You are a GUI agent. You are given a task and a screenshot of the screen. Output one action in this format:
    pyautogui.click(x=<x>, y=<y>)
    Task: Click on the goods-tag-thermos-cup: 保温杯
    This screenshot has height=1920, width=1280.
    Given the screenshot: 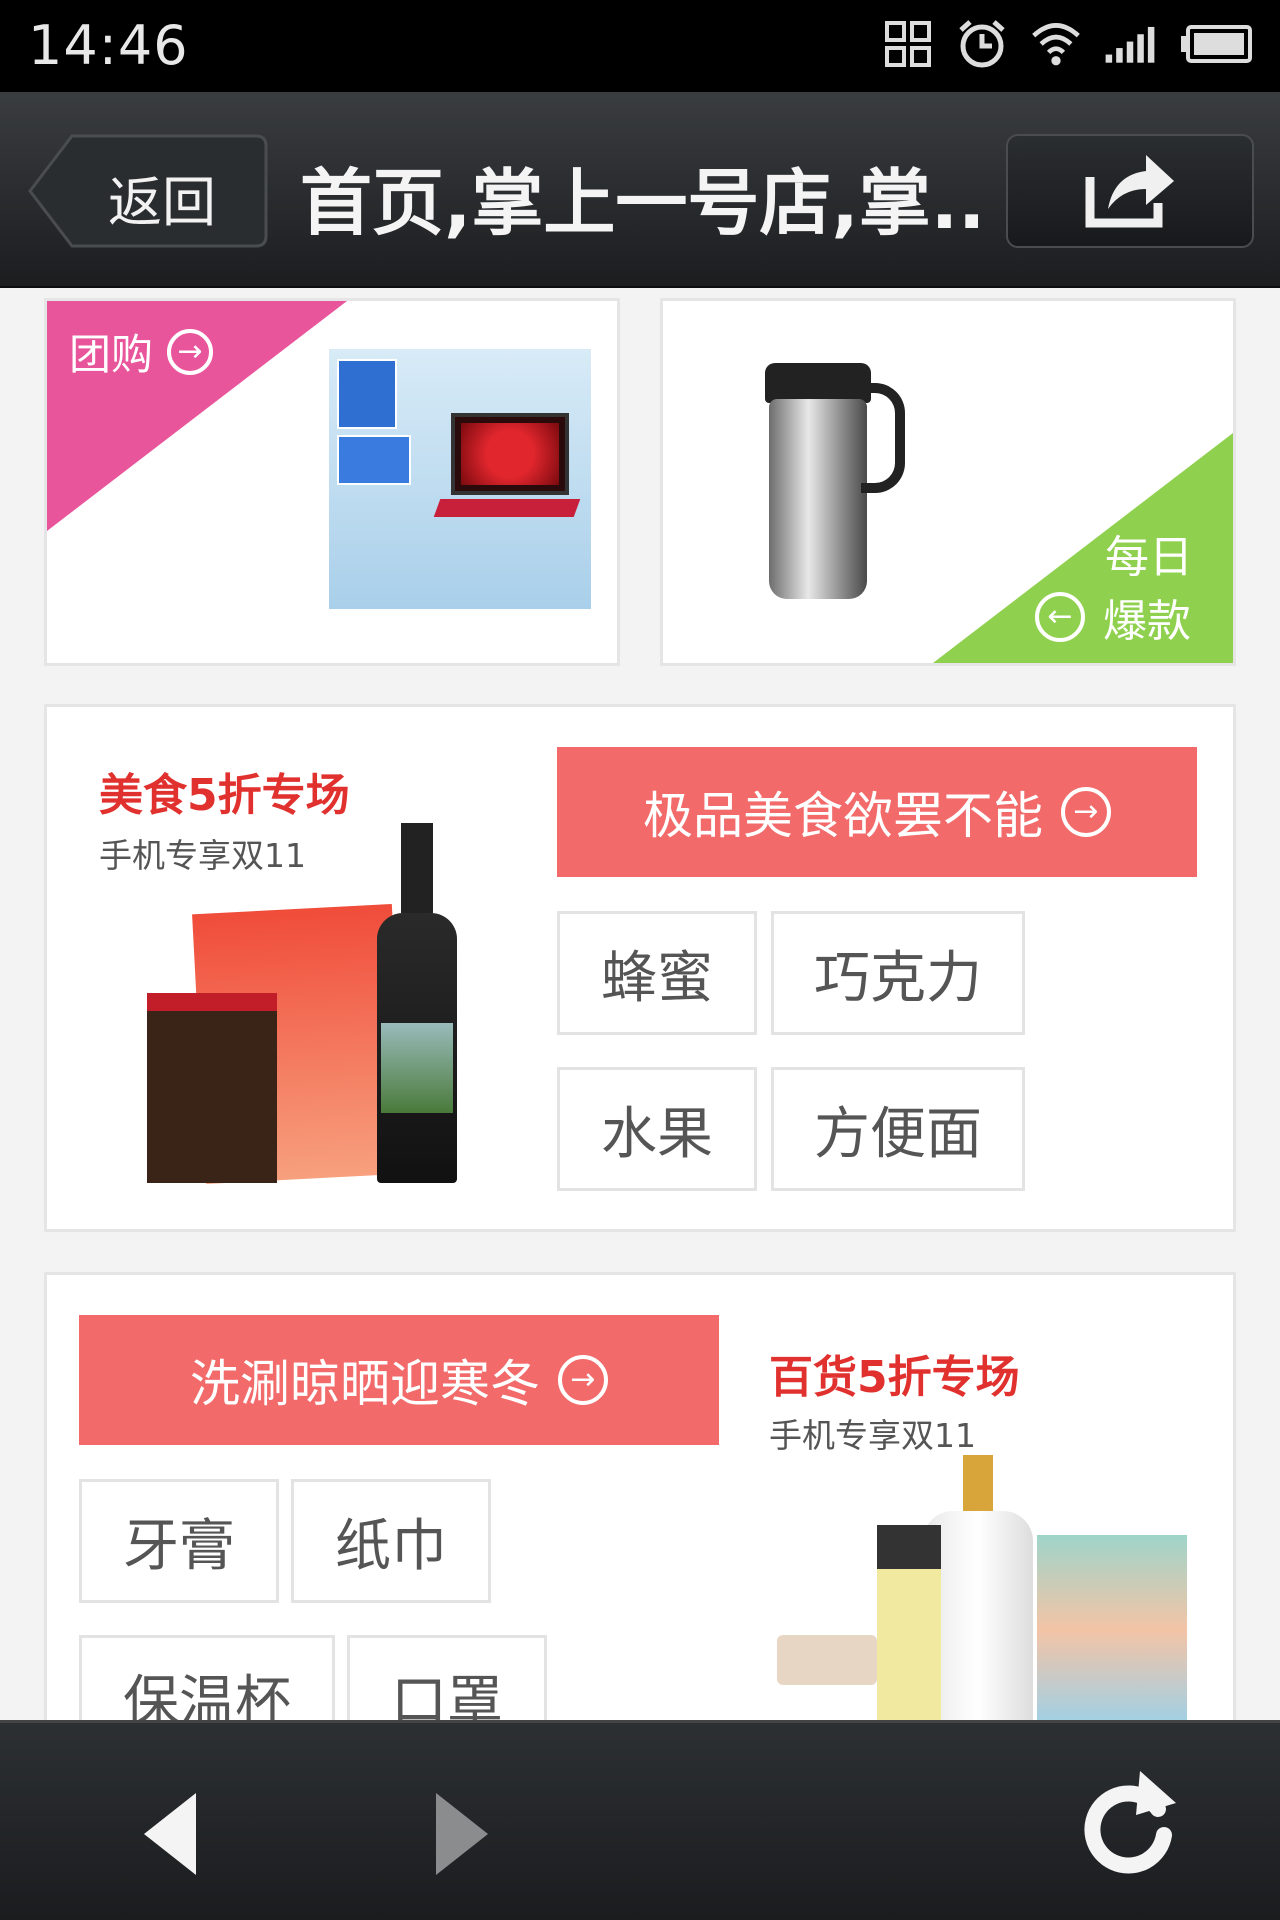 What is the action you would take?
    pyautogui.click(x=207, y=1677)
    